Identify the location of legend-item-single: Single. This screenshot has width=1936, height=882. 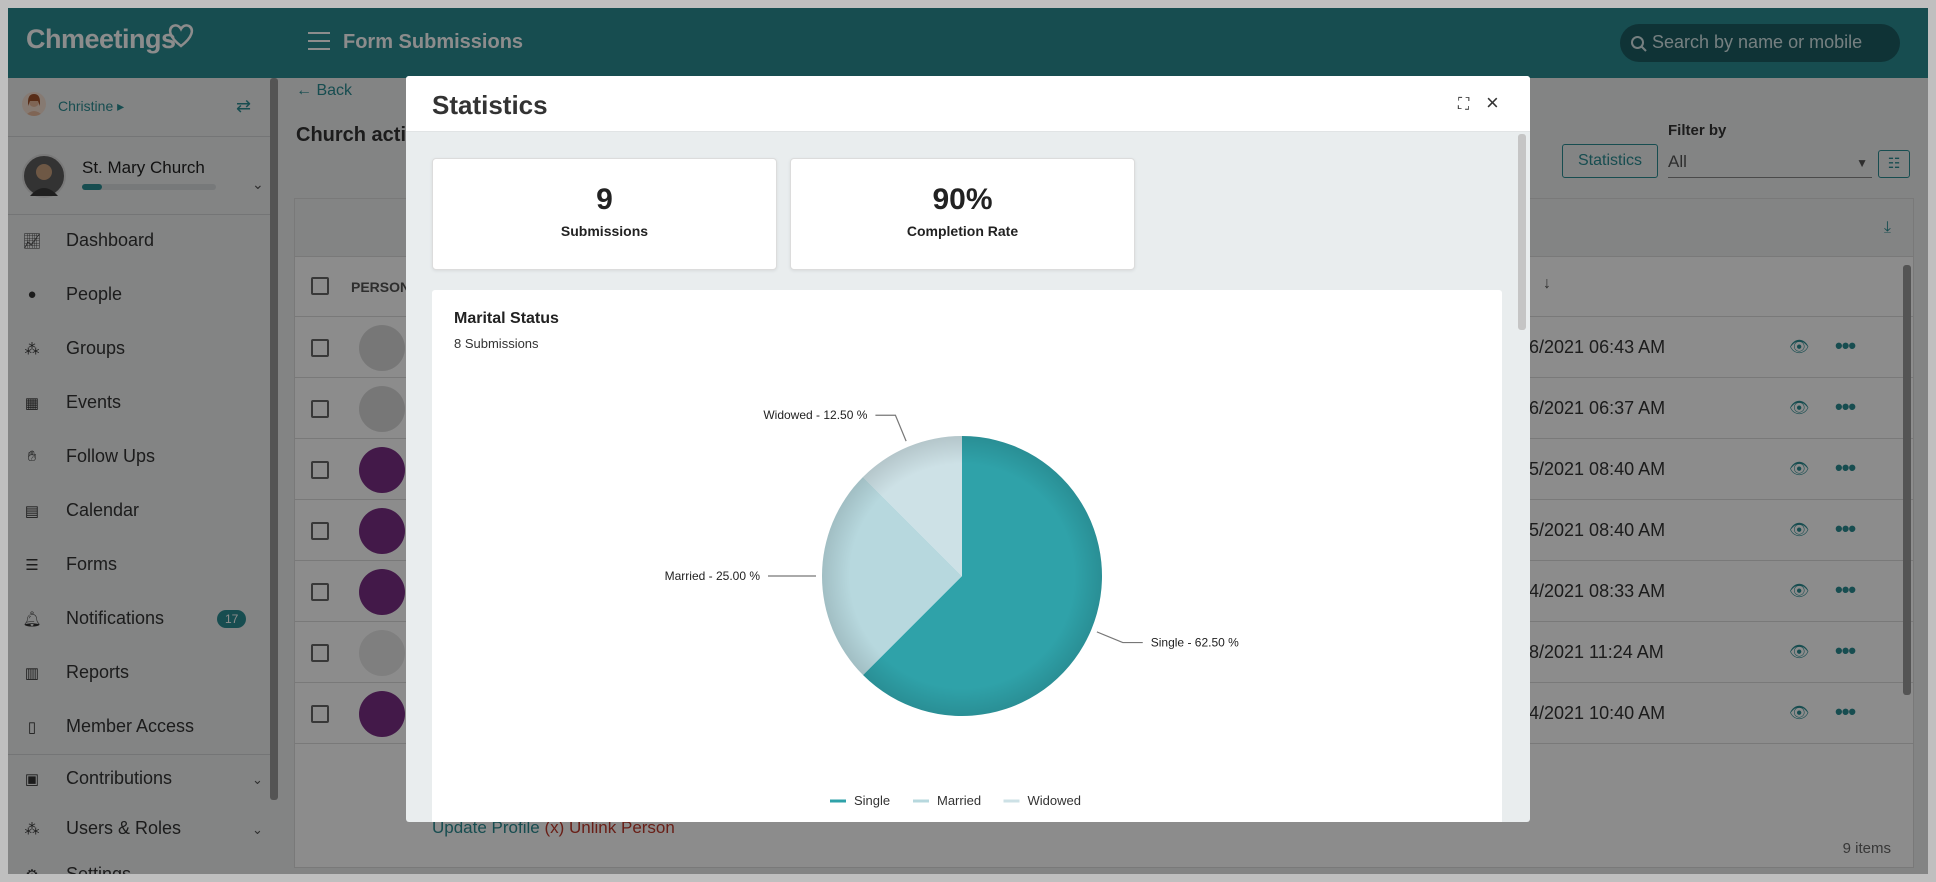
(872, 800).